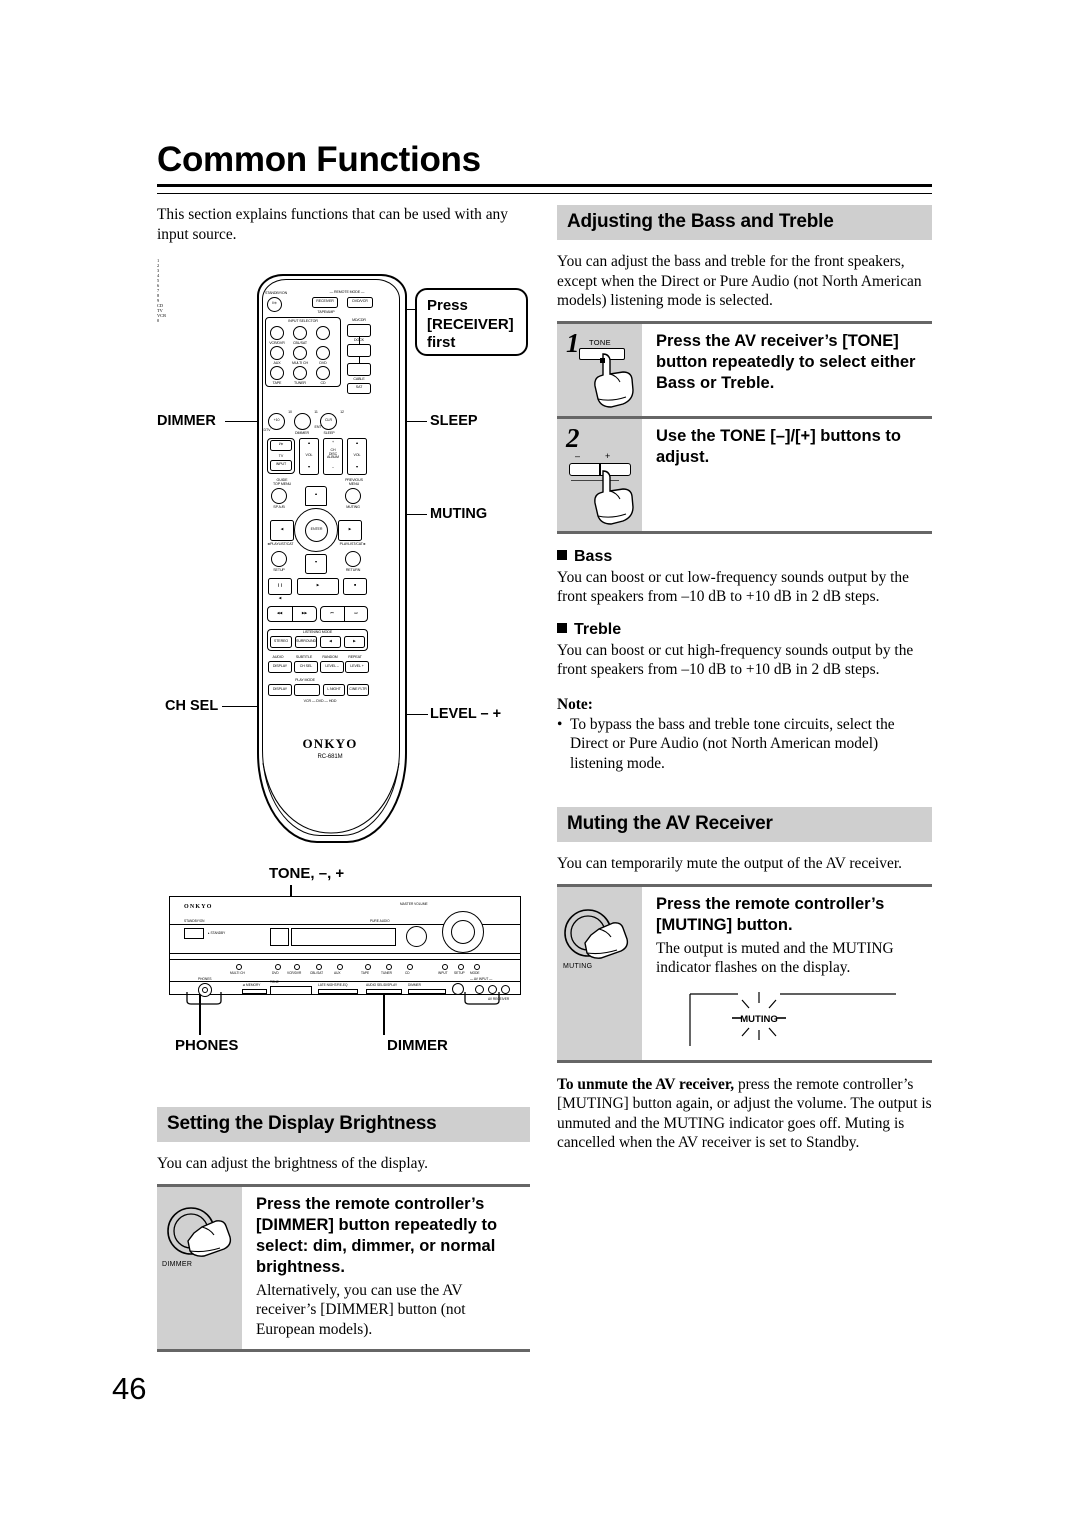 The width and height of the screenshot is (1080, 1528). Describe the element at coordinates (205, 979) in the screenshot. I see `receiver-label-phones: PHONES` at that location.